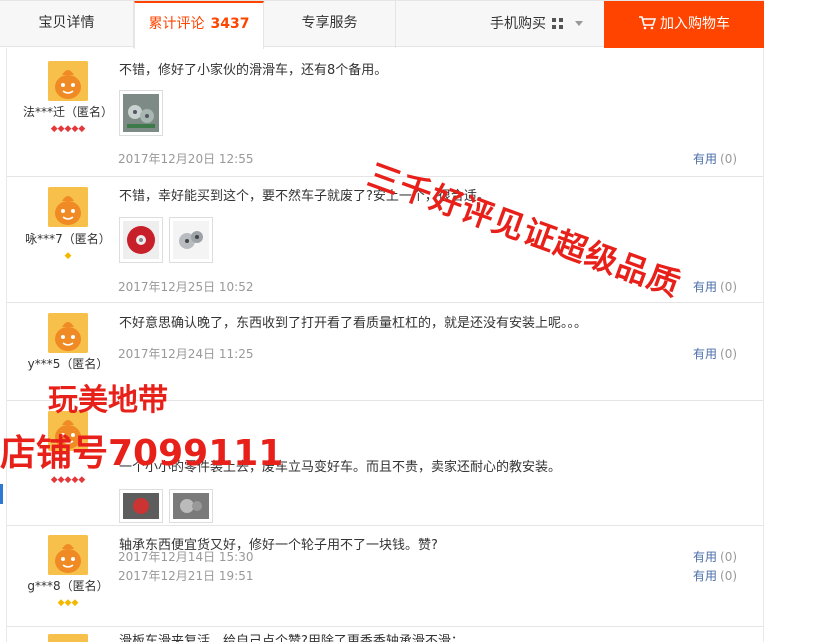 The height and width of the screenshot is (642, 827). I want to click on review-date: 2017年12月24日 11:25, so click(186, 354).